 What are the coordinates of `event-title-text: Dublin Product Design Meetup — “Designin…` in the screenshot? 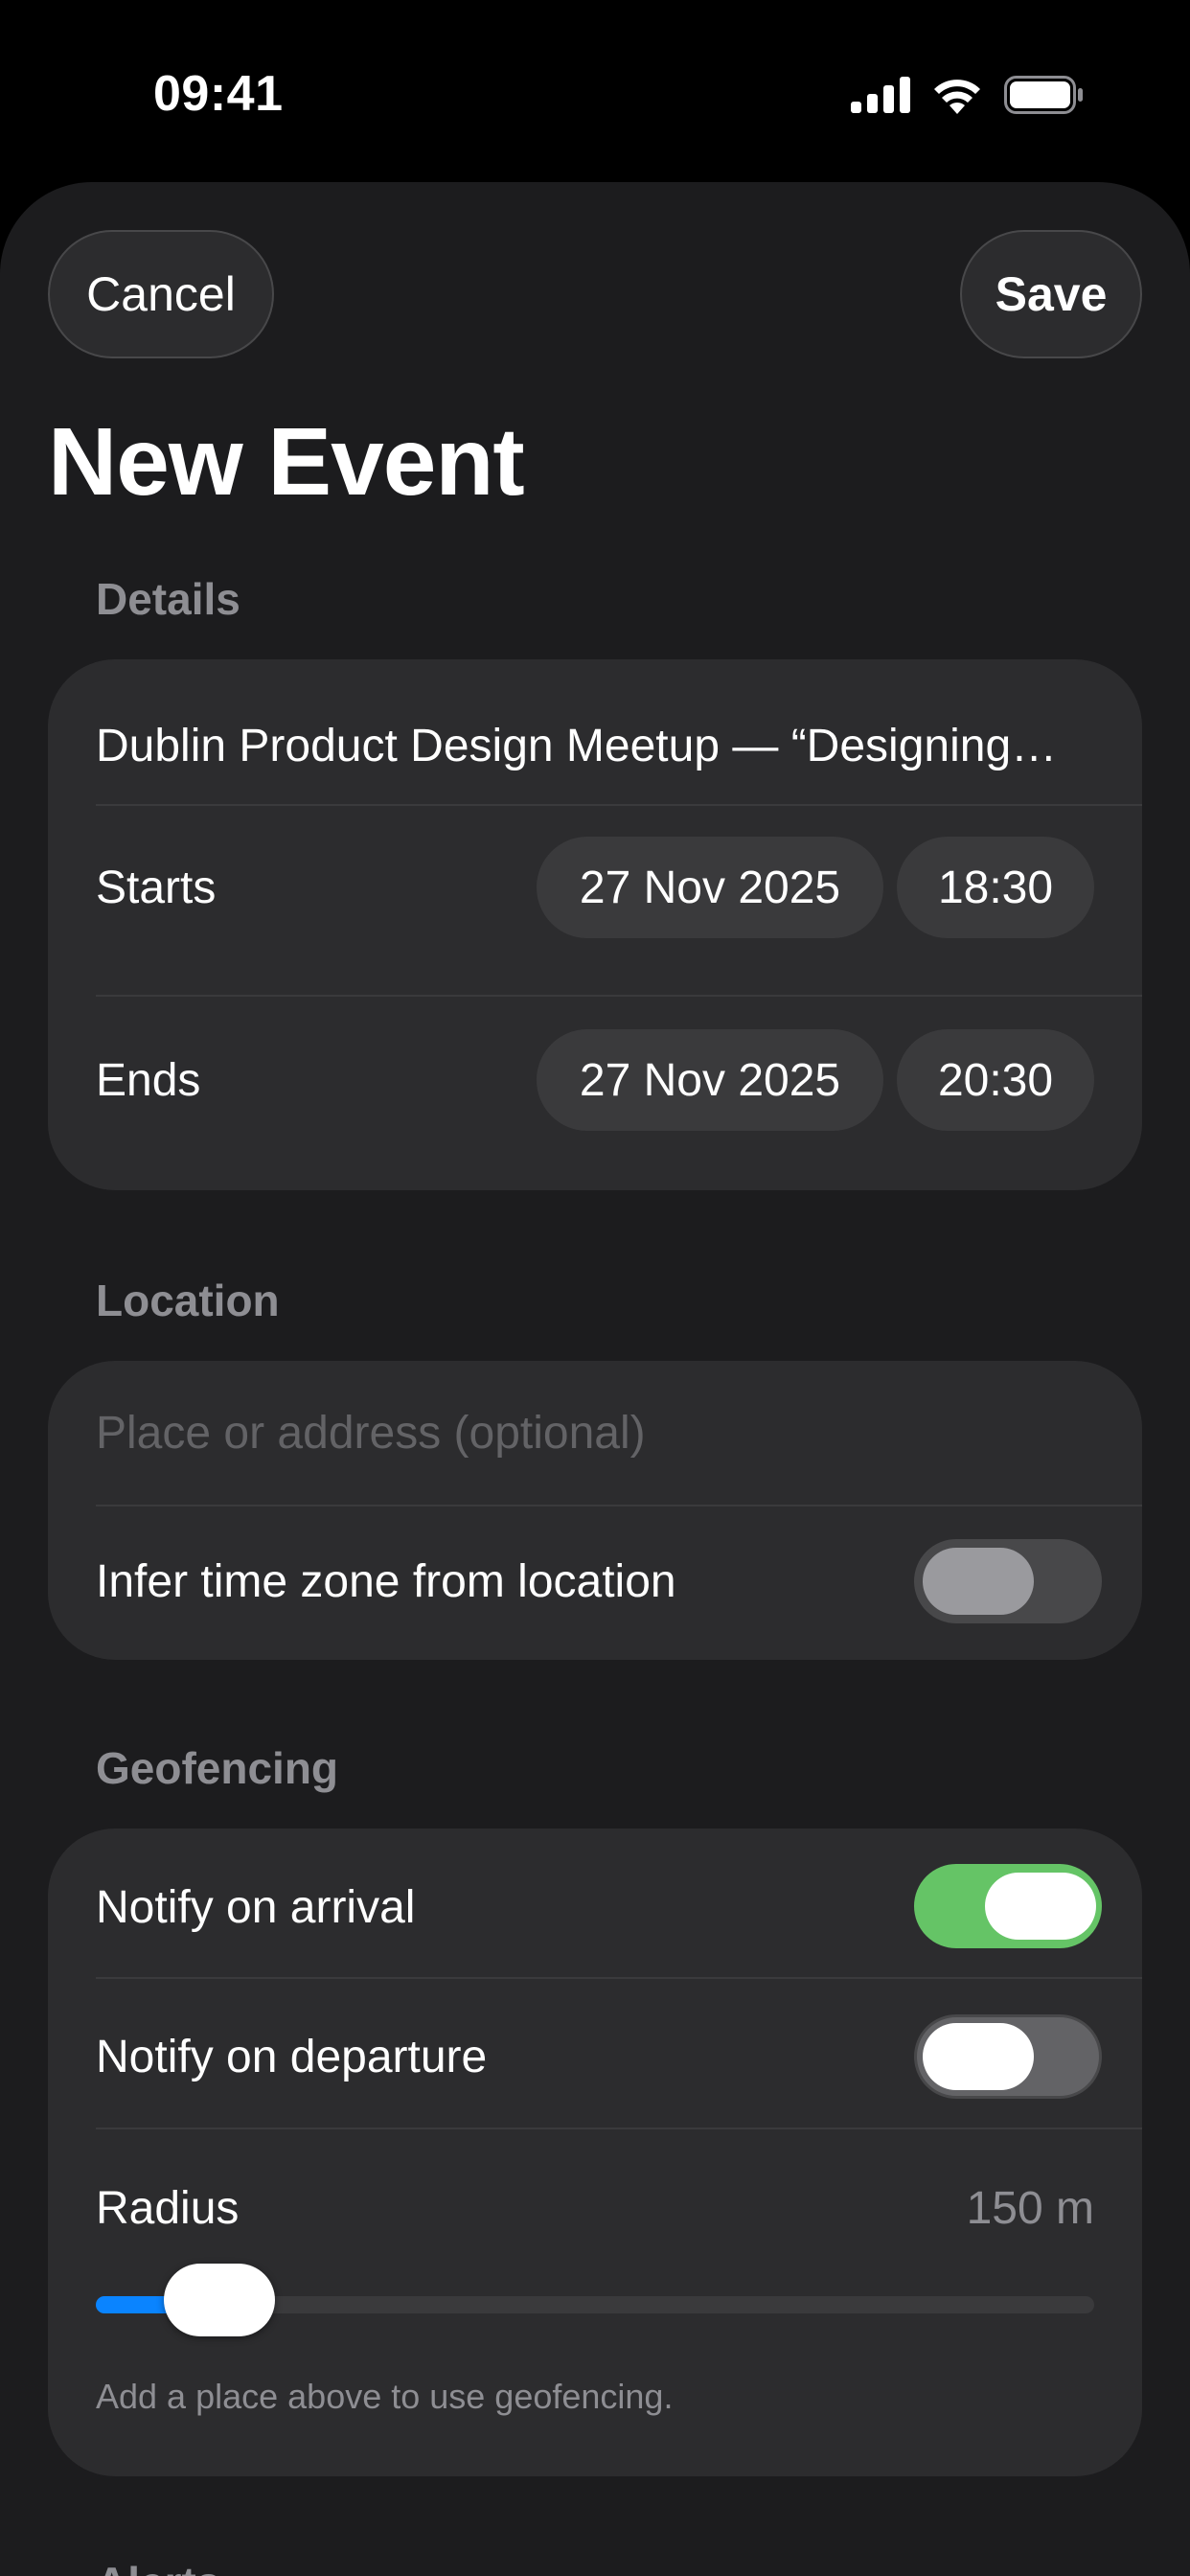 It's located at (577, 745).